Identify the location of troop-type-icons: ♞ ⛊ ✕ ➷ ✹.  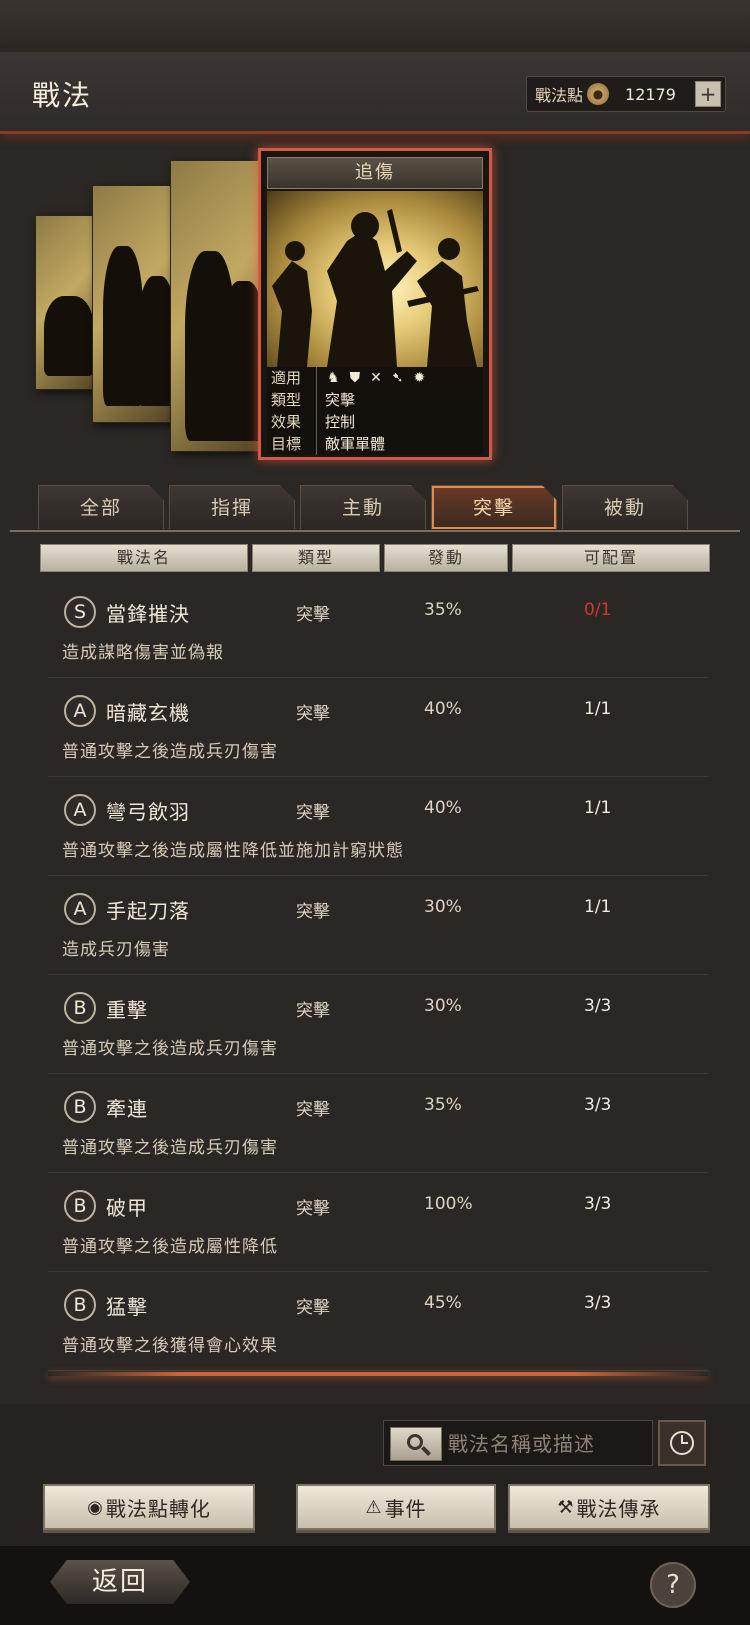
(371, 378).